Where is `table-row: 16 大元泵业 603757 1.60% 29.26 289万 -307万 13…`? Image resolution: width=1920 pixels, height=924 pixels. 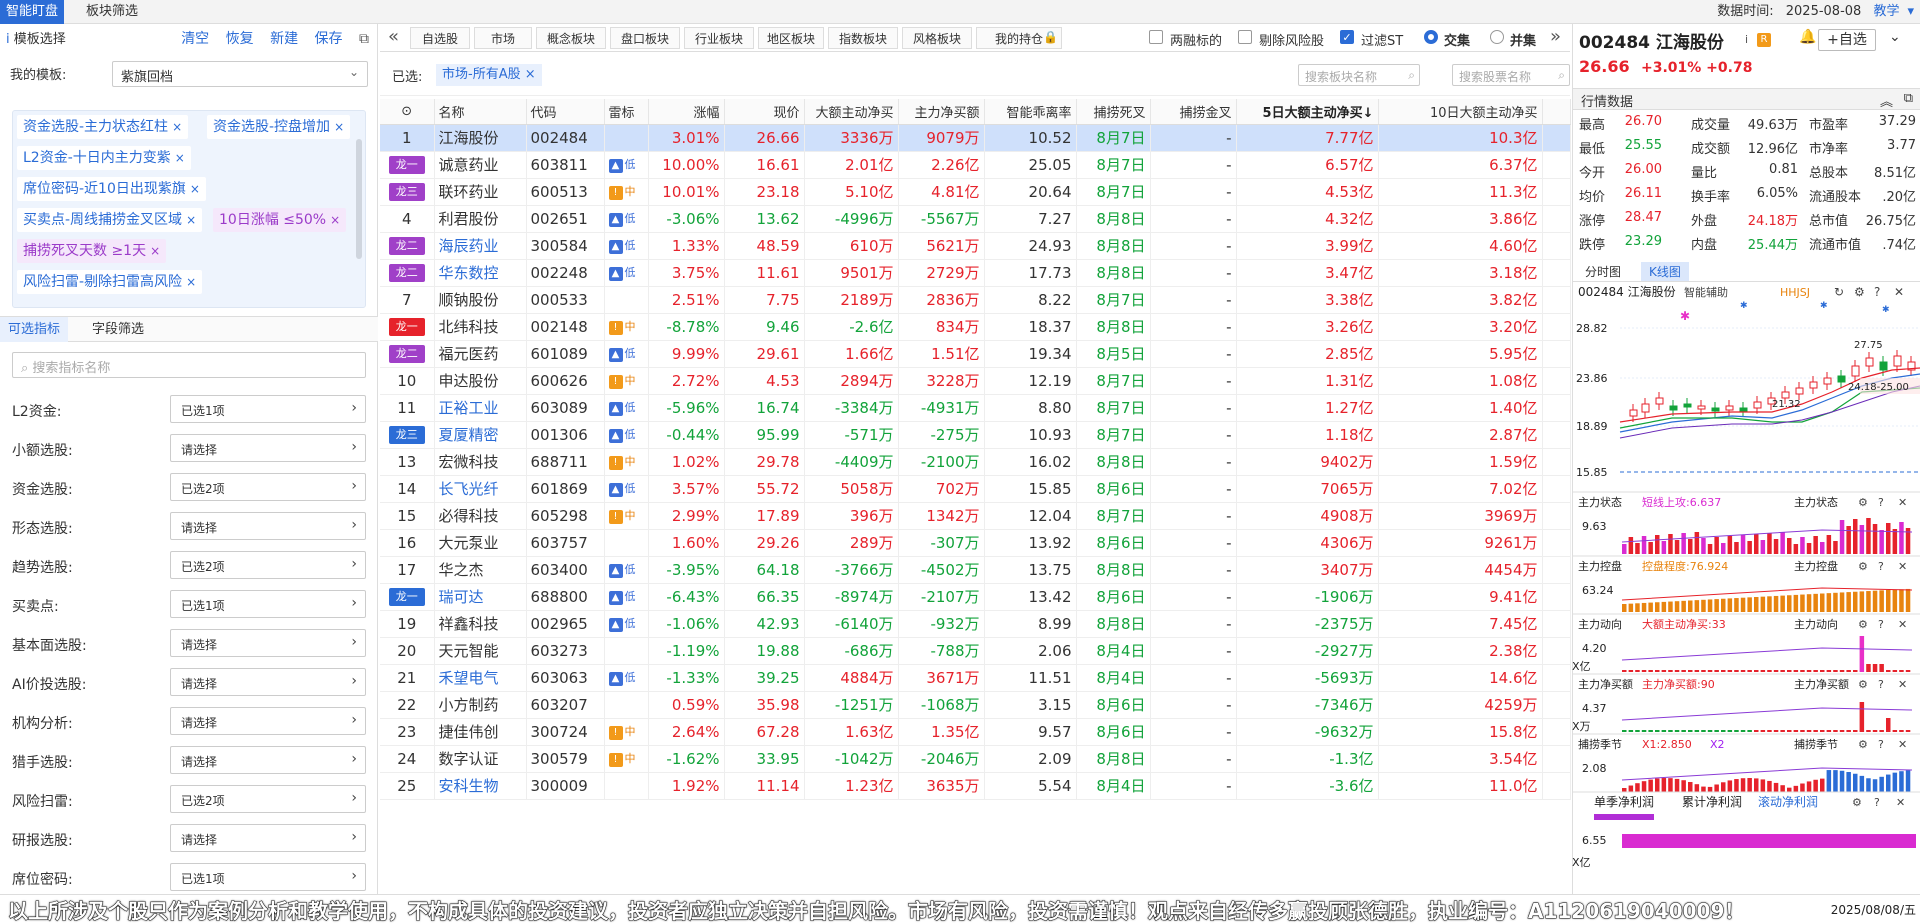 table-row: 16 大元泵业 603757 1.60% 29.26 289万 -307万 13… is located at coordinates (975, 543).